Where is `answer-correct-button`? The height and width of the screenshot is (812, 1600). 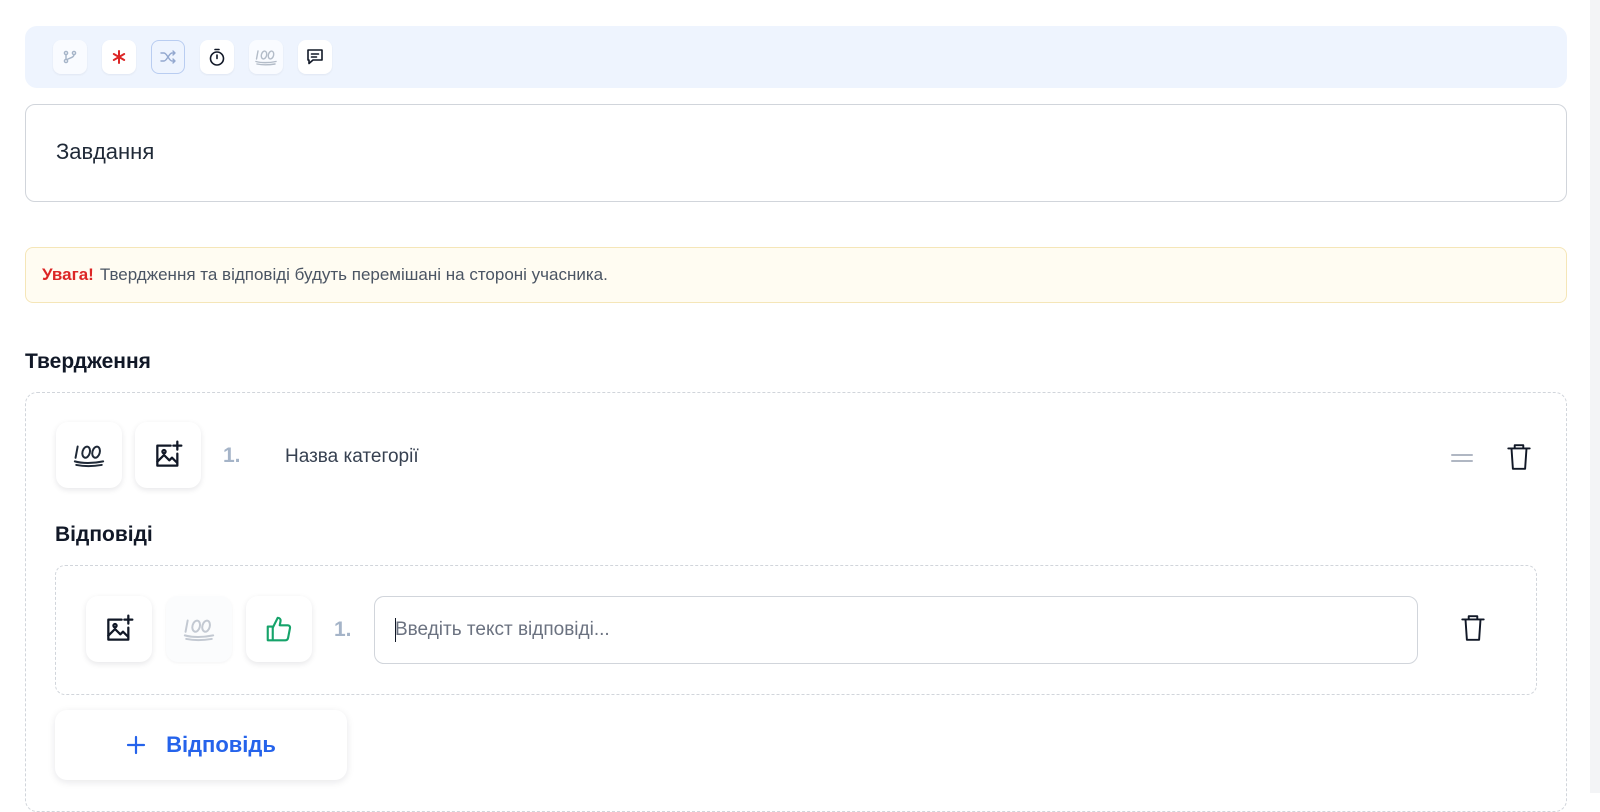
answer-correct-button is located at coordinates (279, 629).